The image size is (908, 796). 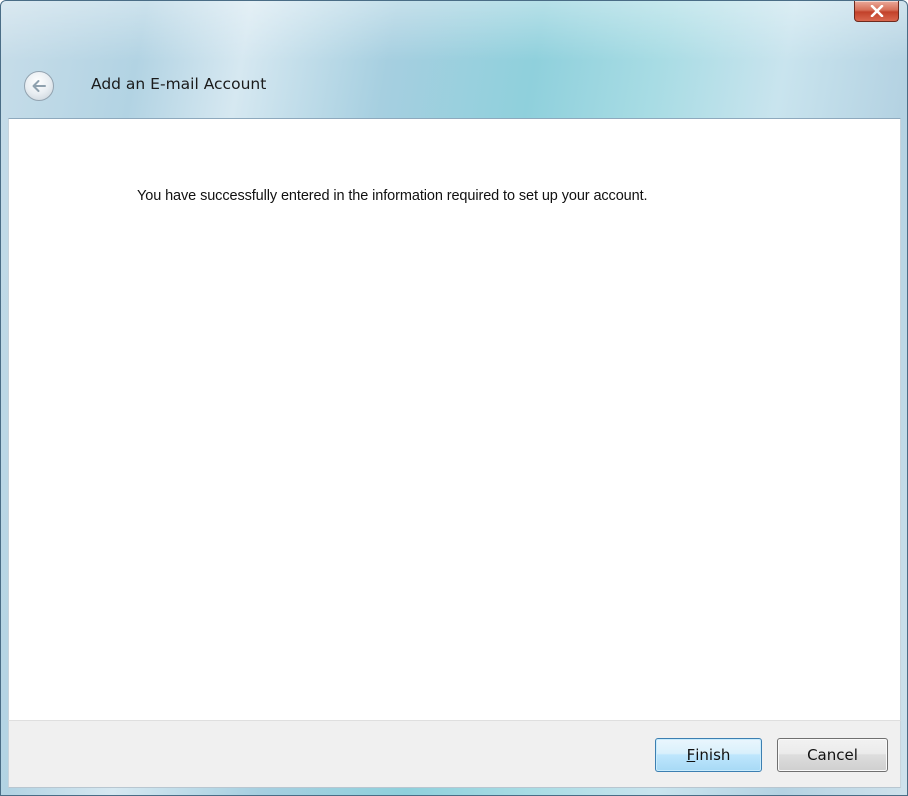 What do you see at coordinates (179, 84) in the screenshot?
I see `dialog-title: Add an E-mail Account` at bounding box center [179, 84].